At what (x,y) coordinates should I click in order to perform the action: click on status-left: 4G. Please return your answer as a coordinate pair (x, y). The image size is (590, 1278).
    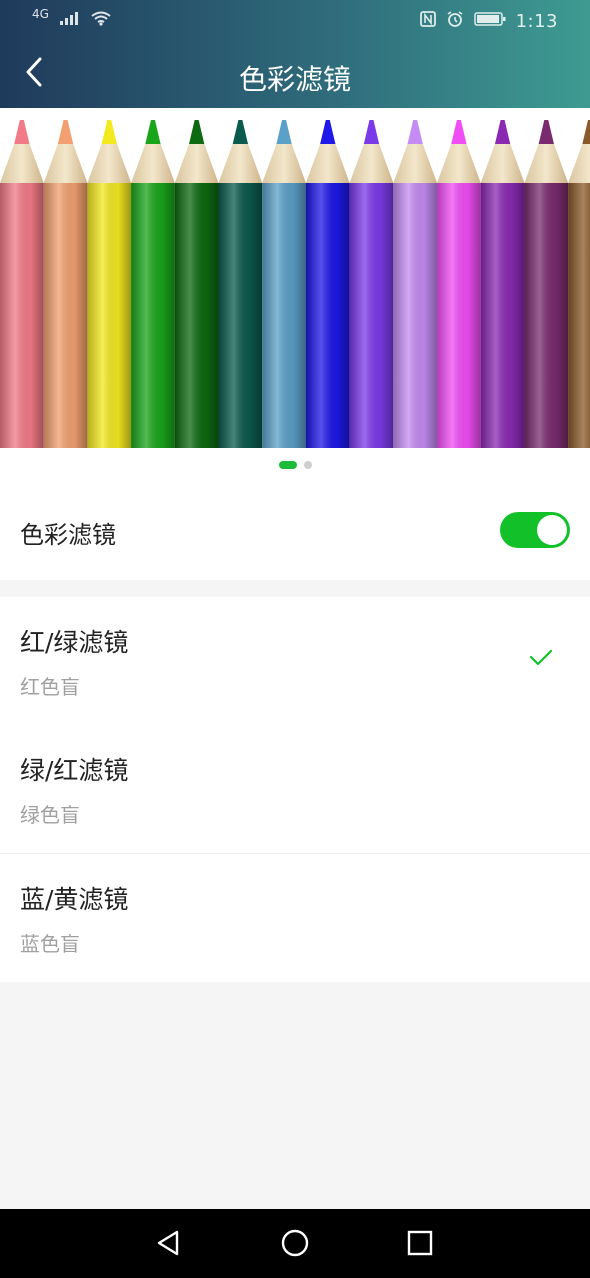
    Looking at the image, I should click on (71, 18).